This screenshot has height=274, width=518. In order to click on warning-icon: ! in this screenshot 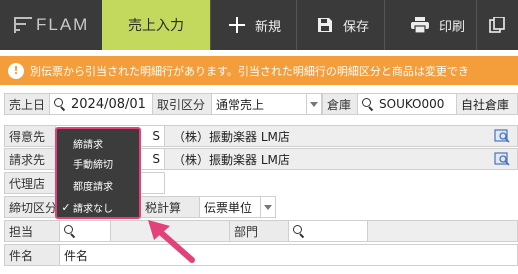, I will do `click(16, 70)`.